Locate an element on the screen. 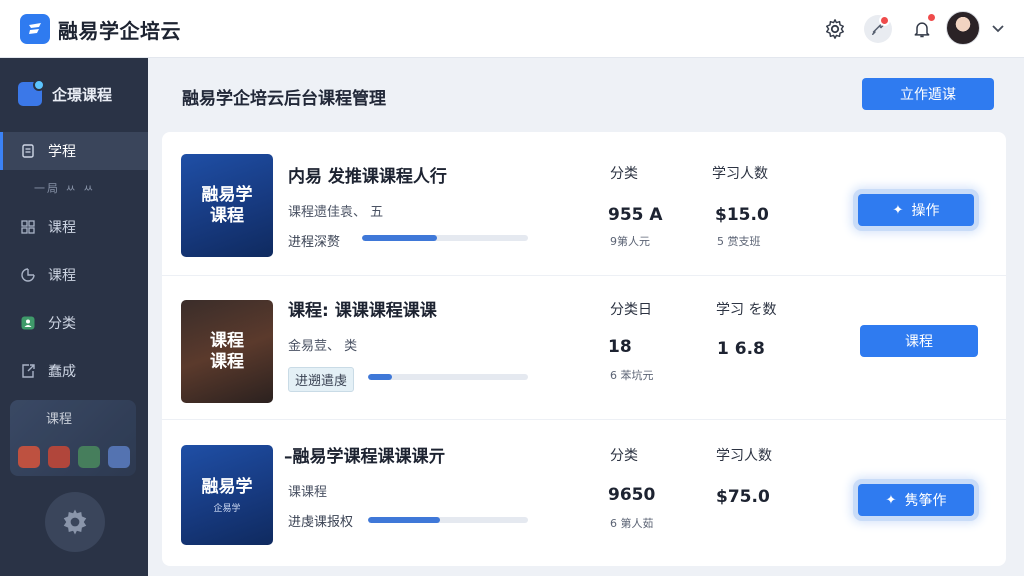  course-button: 课程 is located at coordinates (919, 341).